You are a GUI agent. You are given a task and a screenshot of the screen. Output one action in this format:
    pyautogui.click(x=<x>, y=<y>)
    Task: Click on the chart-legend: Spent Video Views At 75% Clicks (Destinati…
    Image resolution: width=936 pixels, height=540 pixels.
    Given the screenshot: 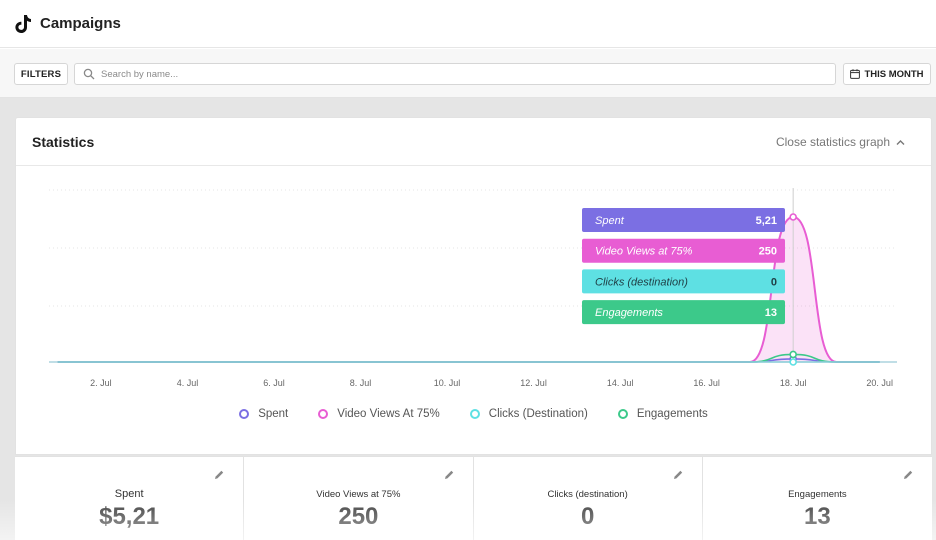 What is the action you would take?
    pyautogui.click(x=473, y=414)
    